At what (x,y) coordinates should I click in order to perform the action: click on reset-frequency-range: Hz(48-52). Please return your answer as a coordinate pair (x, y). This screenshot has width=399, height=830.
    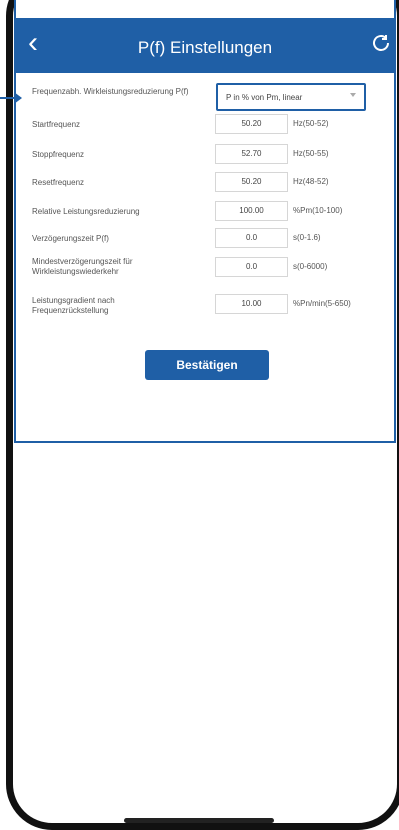
    Looking at the image, I should click on (311, 181).